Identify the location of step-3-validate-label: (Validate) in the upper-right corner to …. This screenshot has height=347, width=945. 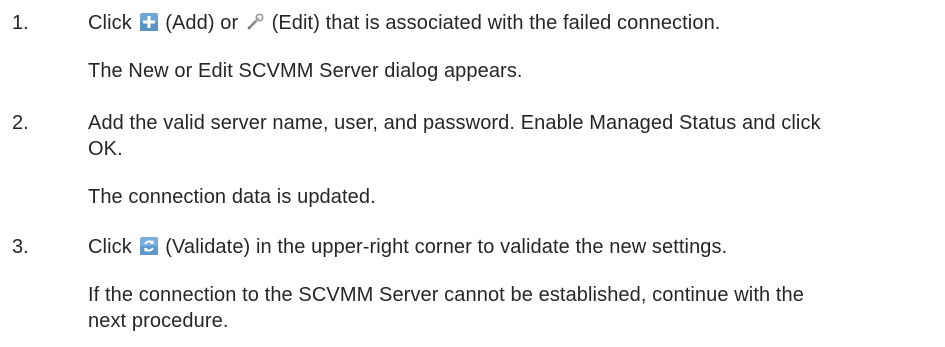
(446, 247).